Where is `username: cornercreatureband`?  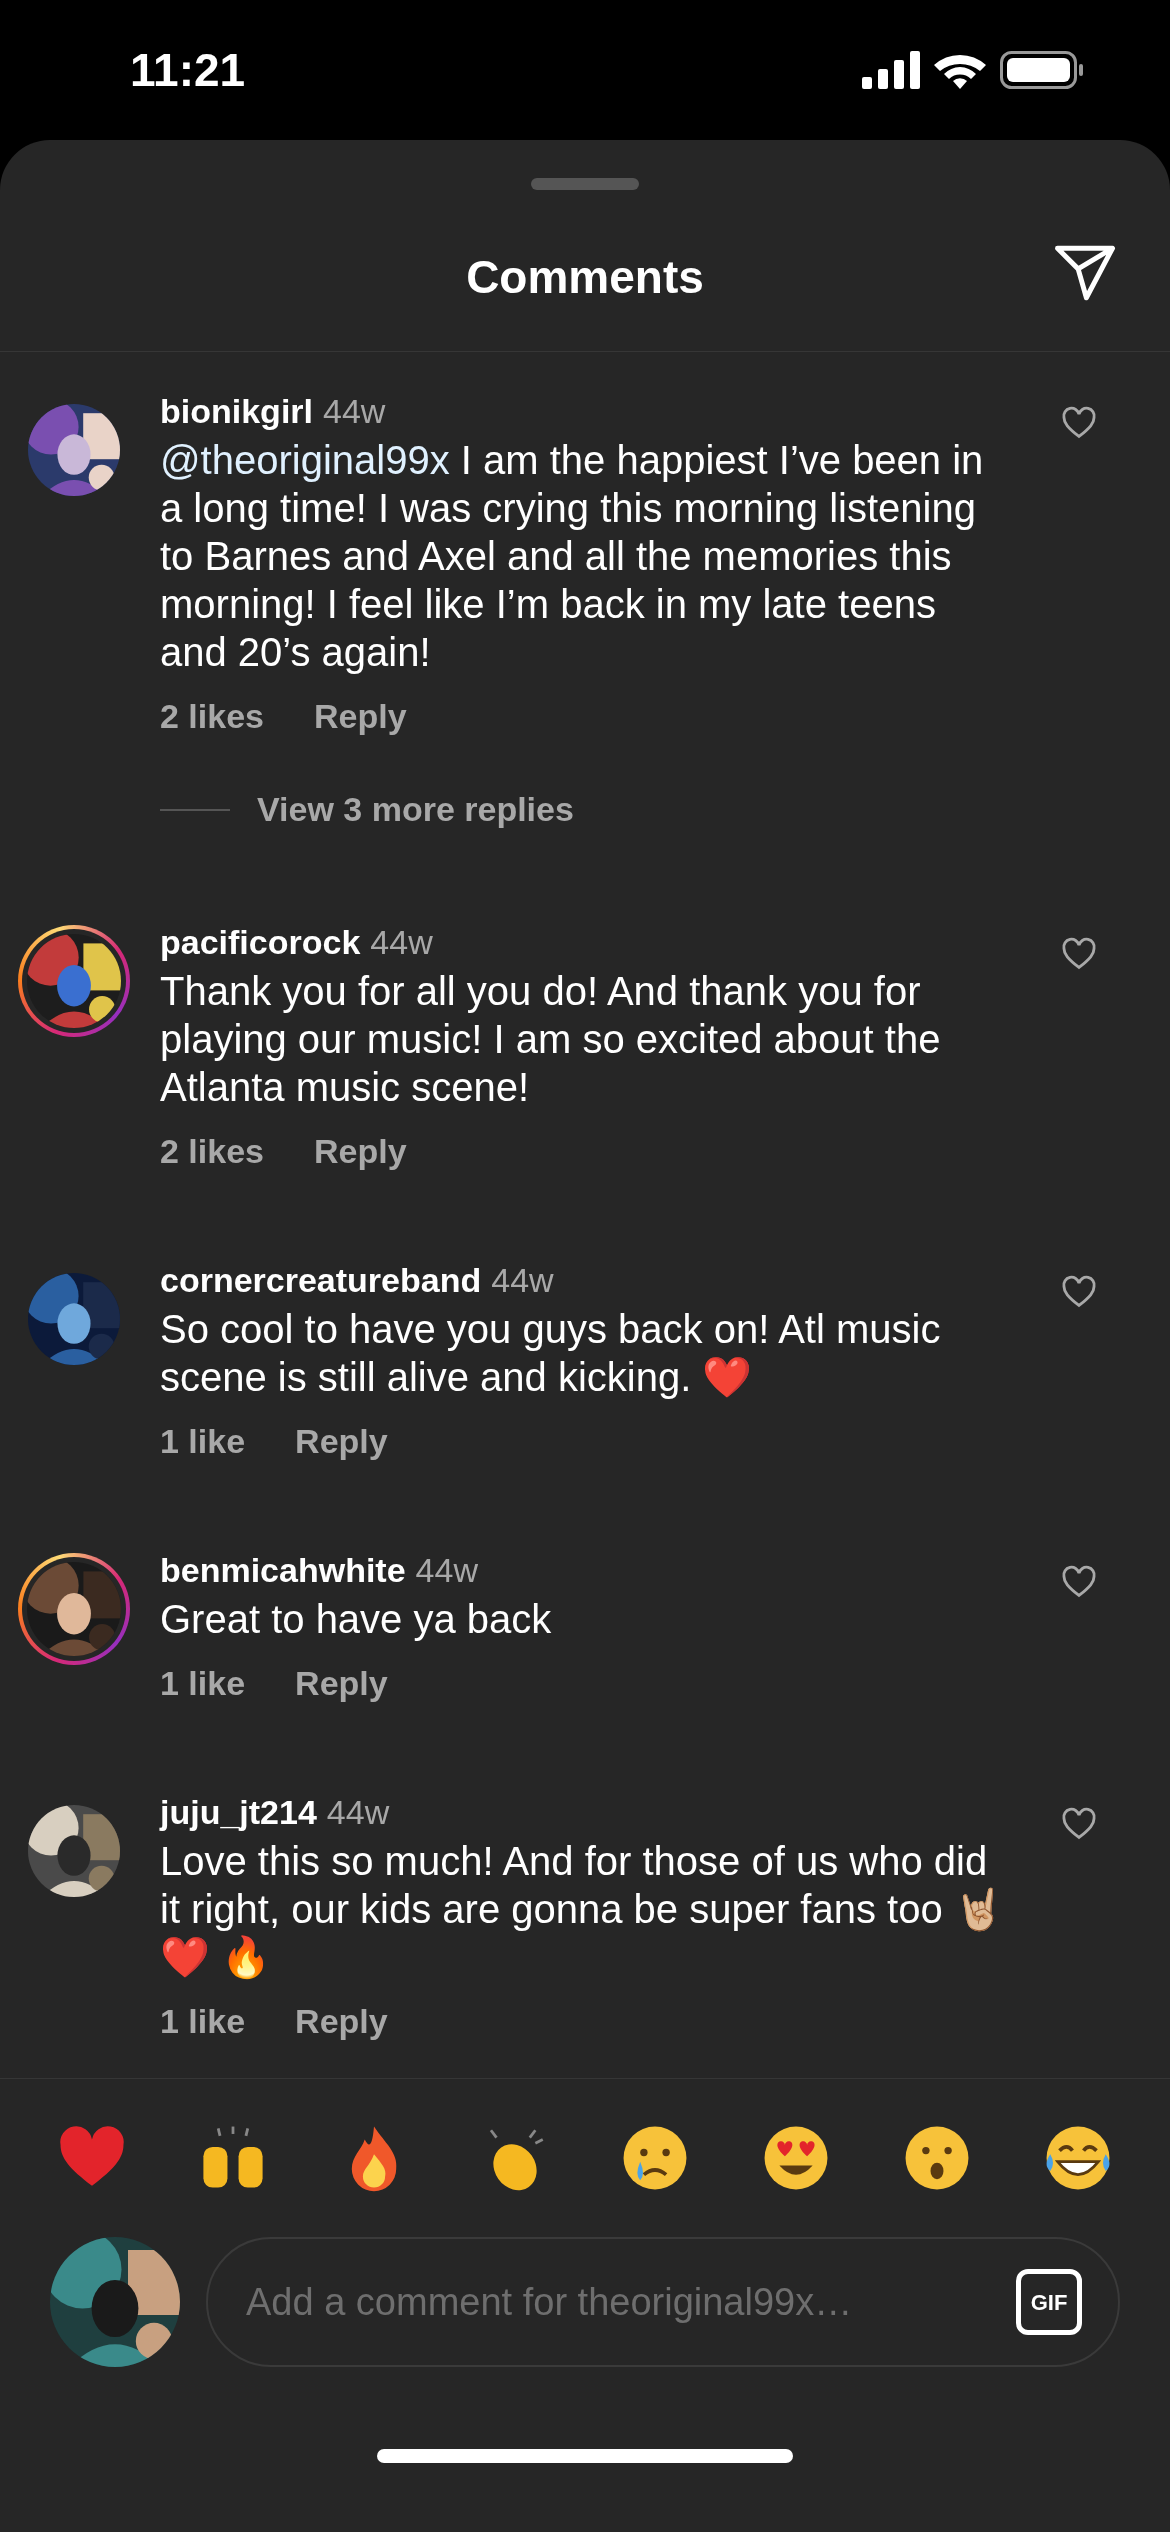
username: cornercreatureband is located at coordinates (321, 1280).